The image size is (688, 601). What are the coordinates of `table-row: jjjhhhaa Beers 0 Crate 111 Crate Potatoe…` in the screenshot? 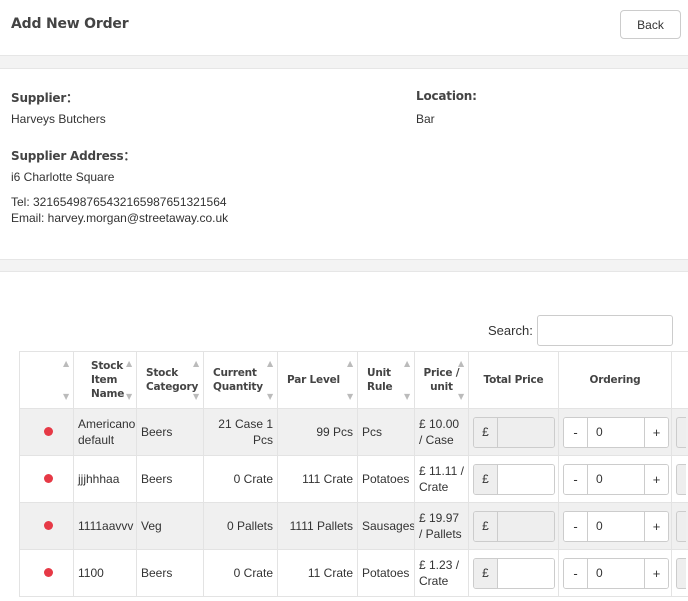 It's located at (353, 479).